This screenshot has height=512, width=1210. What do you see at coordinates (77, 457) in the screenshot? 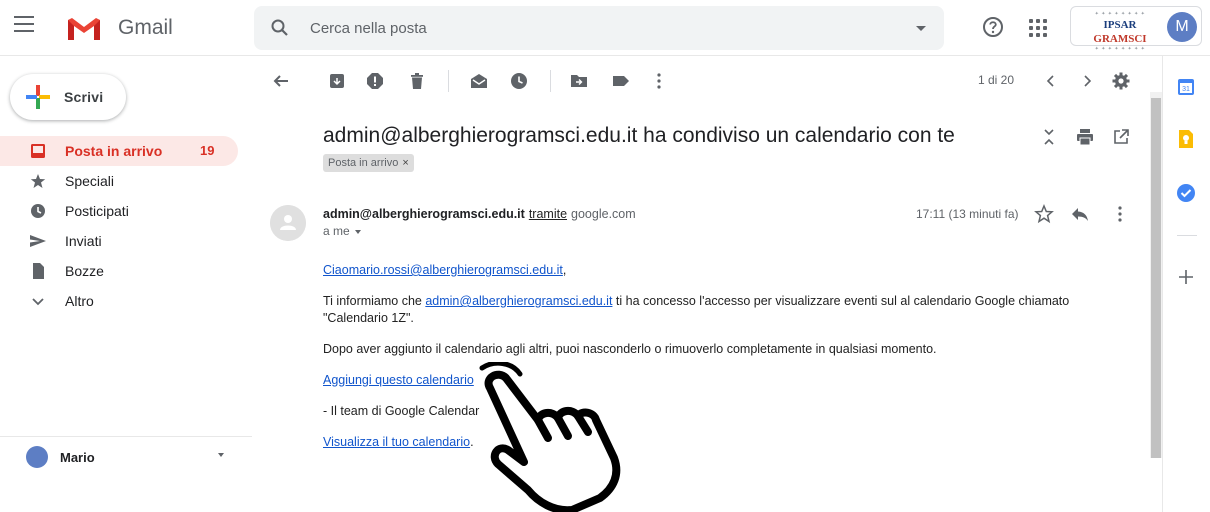
I see `hangouts-user-name: Mario` at bounding box center [77, 457].